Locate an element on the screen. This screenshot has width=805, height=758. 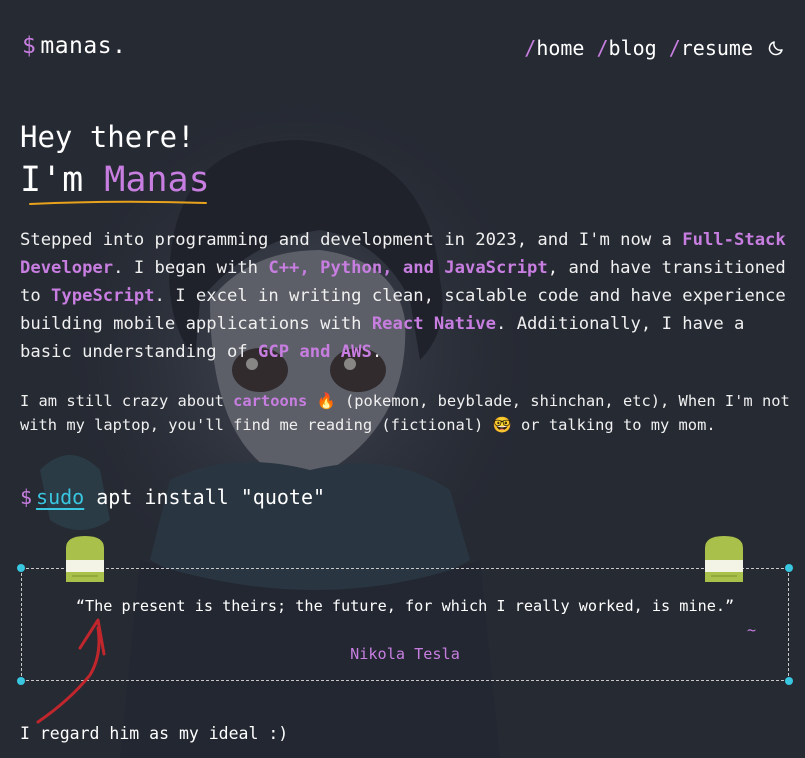
footer-note: I regard him as my ideal :) is located at coordinates (154, 733).